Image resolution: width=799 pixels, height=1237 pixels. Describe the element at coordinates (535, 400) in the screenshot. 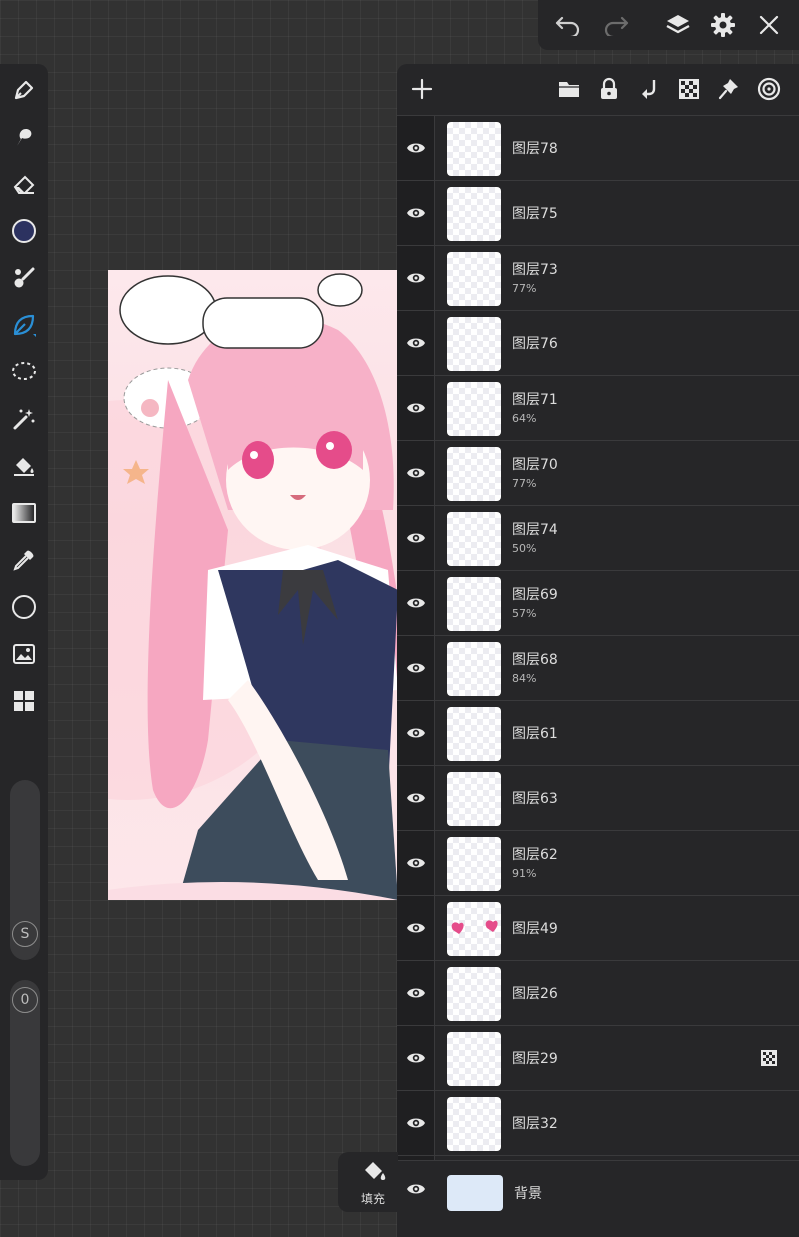

I see `layer-name: 图层71` at that location.